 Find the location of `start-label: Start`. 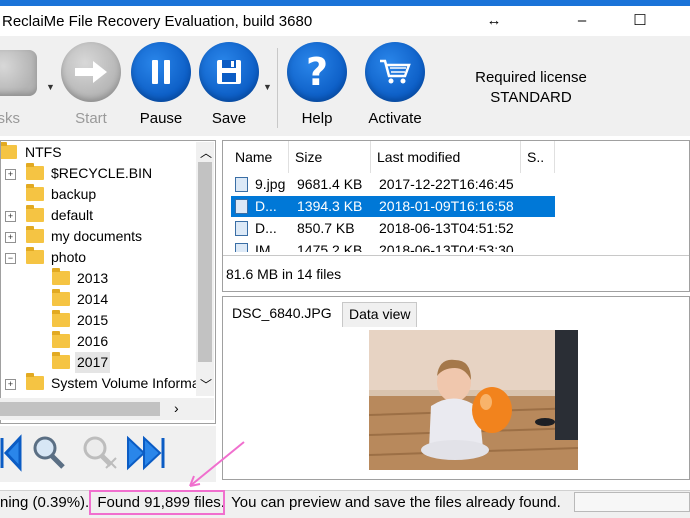

start-label: Start is located at coordinates (91, 118).